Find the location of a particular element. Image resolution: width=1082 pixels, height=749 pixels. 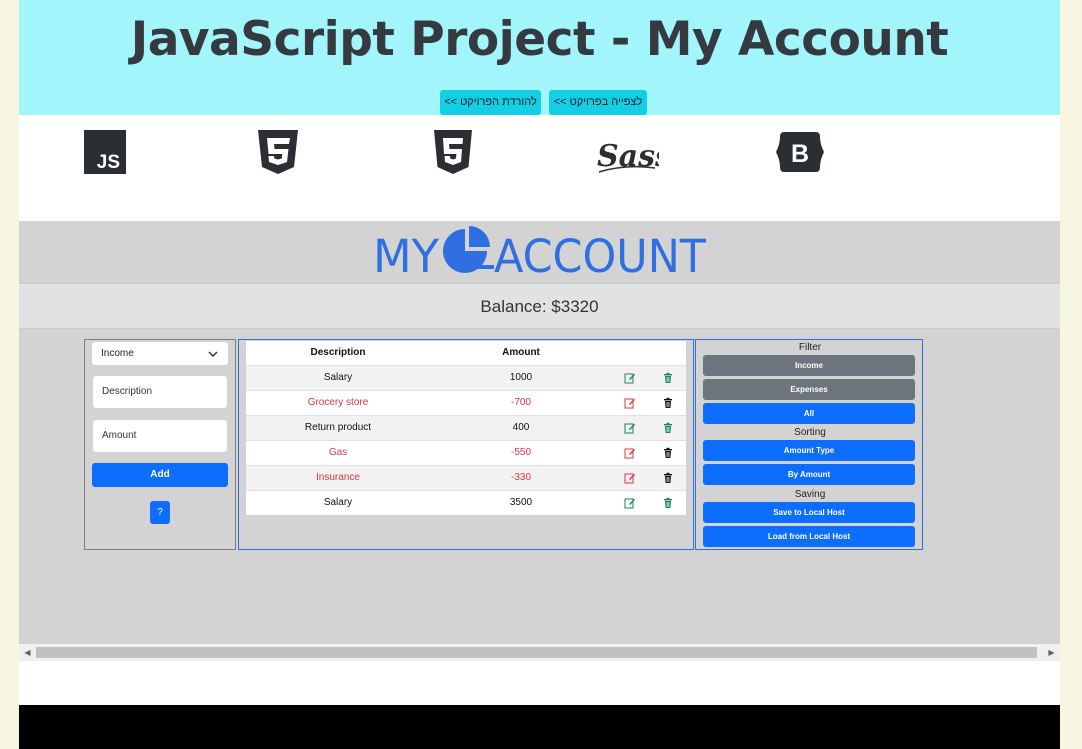

svg-text: JS is located at coordinates (108, 162).